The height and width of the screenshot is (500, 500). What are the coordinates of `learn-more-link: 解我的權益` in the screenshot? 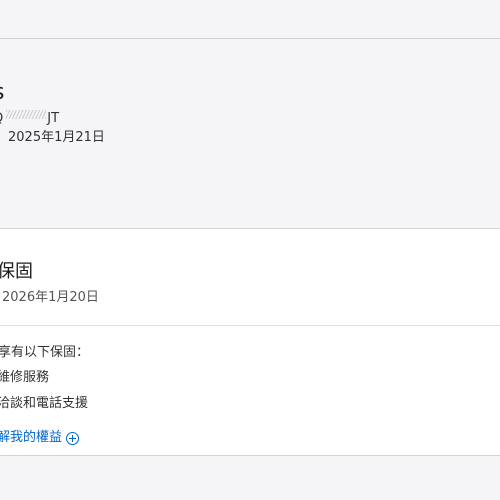 It's located at (40, 438).